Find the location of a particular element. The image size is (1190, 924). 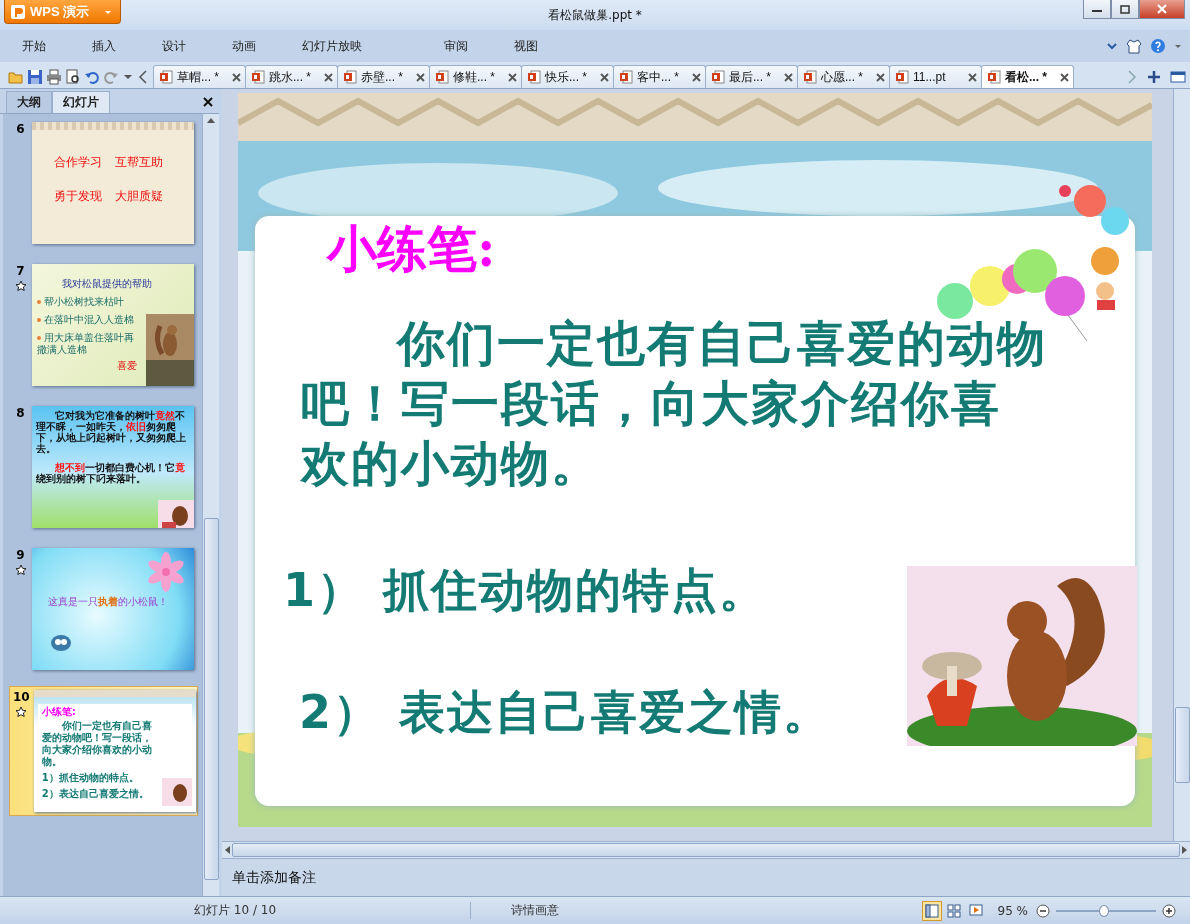

thumbnail-row: 10 小练笔: 你们一定也有自己喜爱的动物吧！写一段话，向大家介绍你喜欢的小动物。 1）抓住动物的特点。 2）表达自己喜爱之情。 is located at coordinates (103, 751).